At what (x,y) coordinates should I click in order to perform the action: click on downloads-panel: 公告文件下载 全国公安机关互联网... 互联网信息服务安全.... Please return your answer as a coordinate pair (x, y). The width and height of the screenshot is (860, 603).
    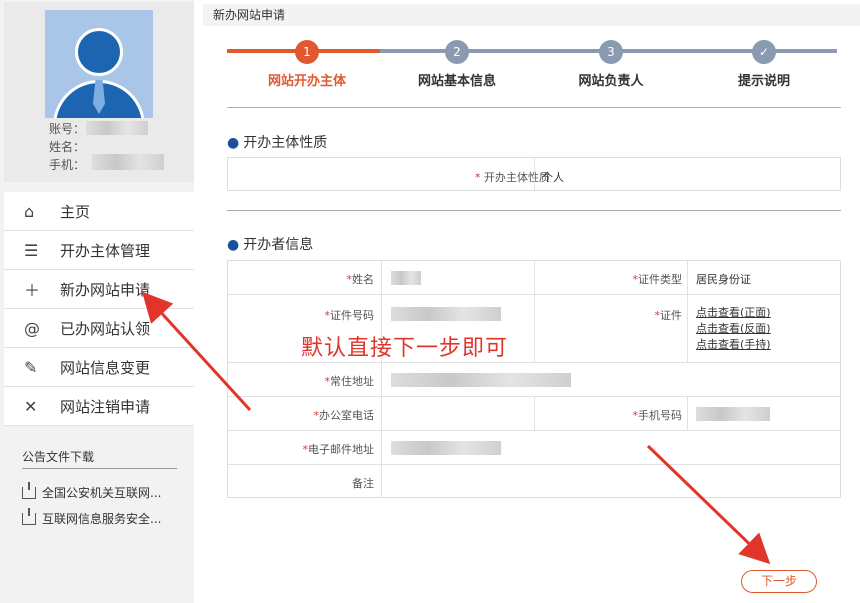
    Looking at the image, I should click on (99, 519).